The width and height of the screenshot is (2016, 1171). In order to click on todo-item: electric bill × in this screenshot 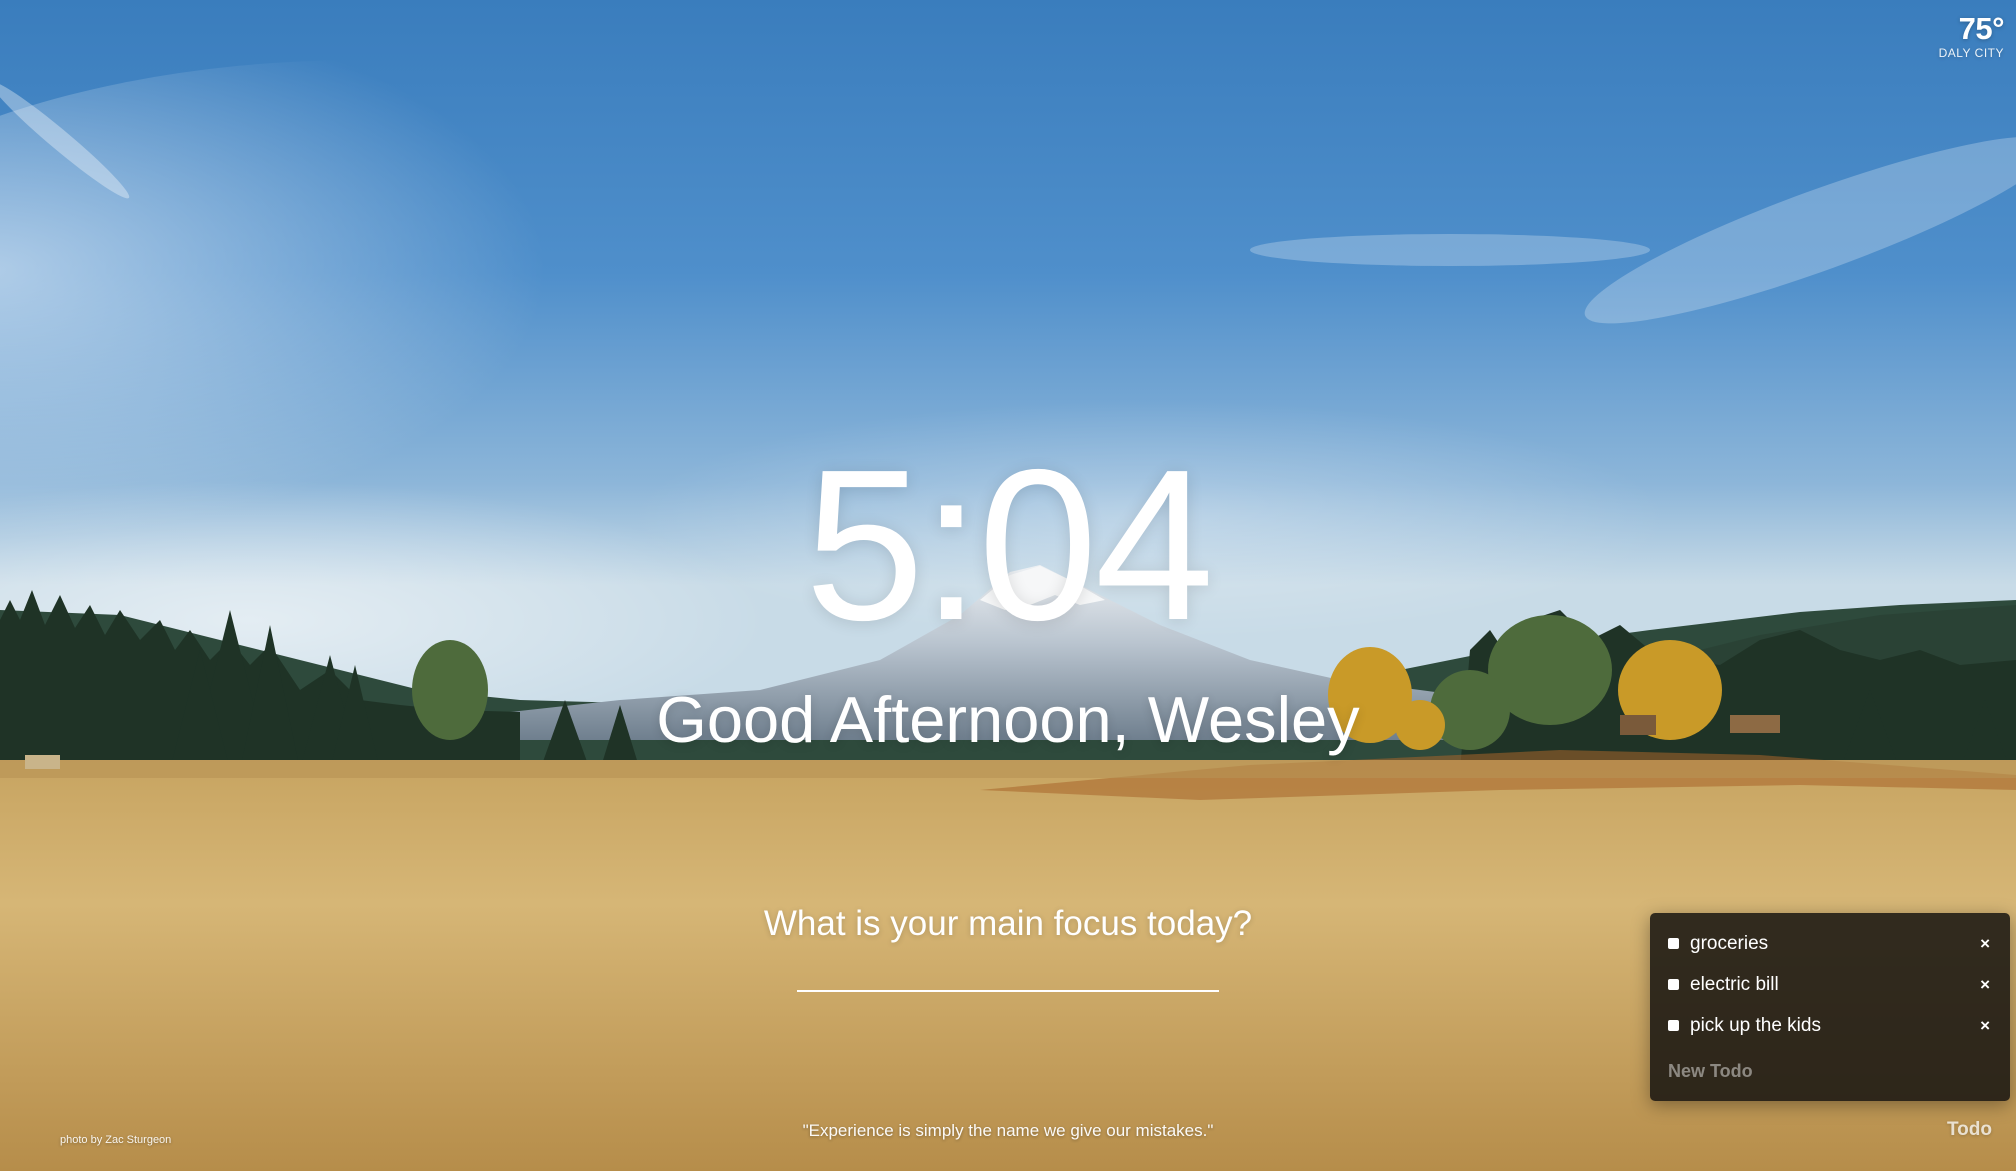, I will do `click(1830, 984)`.